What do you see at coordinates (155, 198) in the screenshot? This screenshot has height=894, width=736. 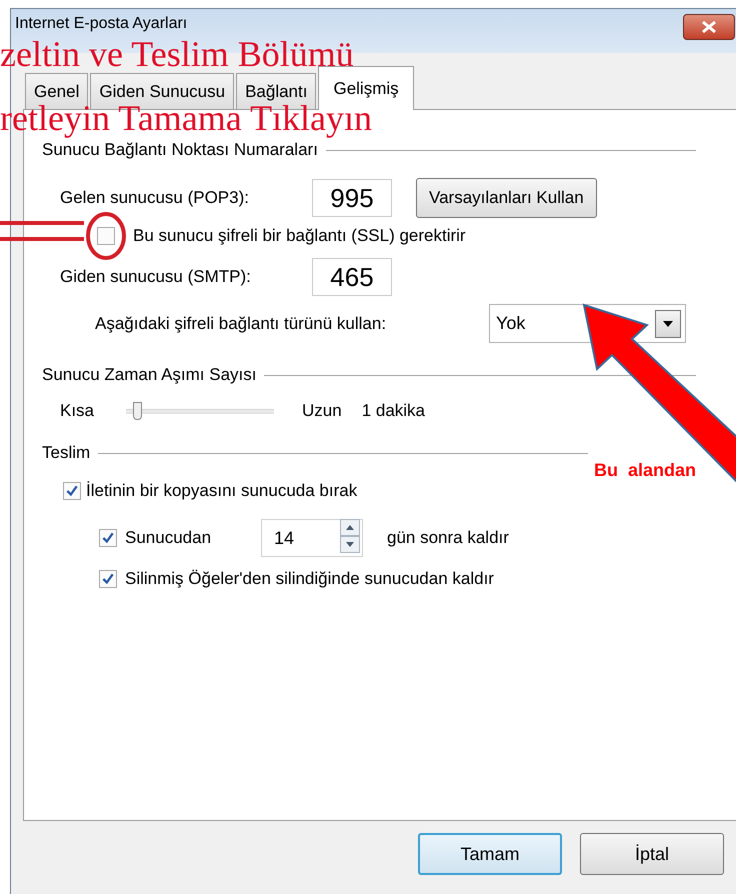 I see `field-label: Gelen sunucusu (POP3):` at bounding box center [155, 198].